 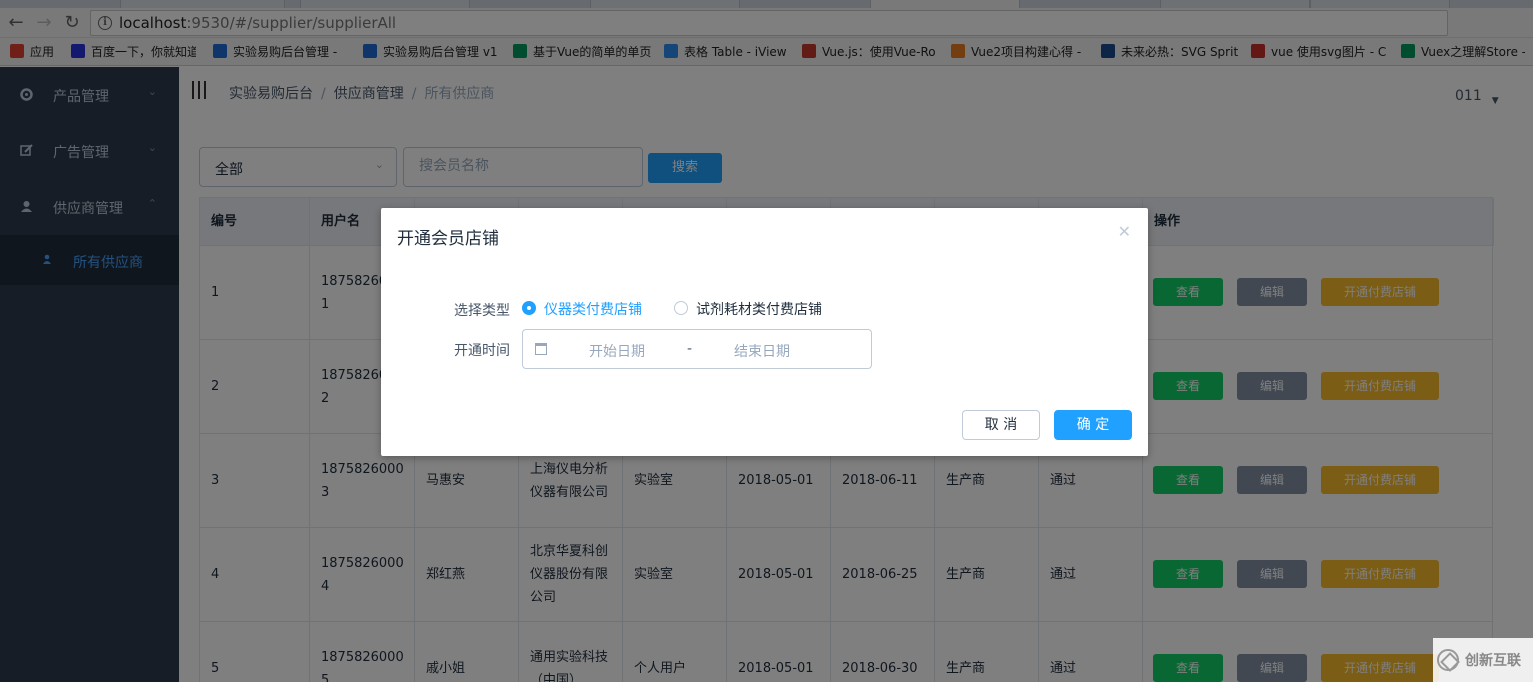 I want to click on dialog-title: 开通会员店铺, so click(x=448, y=239).